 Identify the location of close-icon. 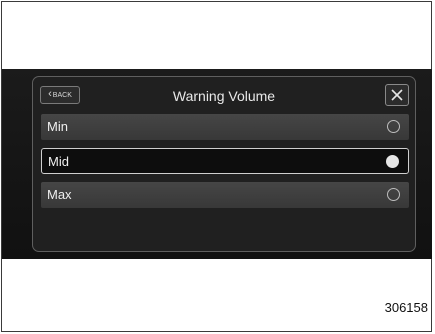
(397, 95).